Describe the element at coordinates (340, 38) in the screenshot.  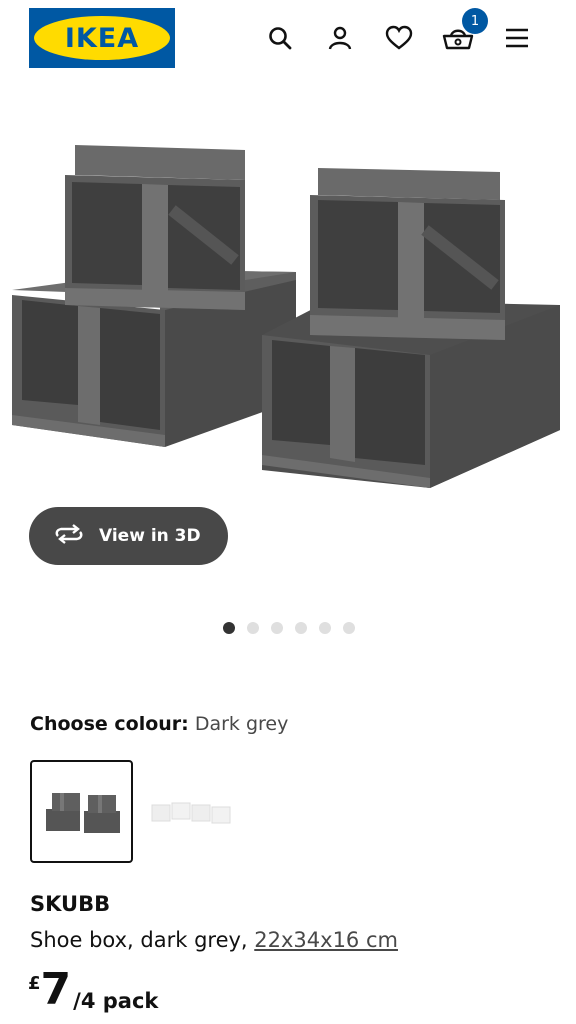
I see `profile-icon` at that location.